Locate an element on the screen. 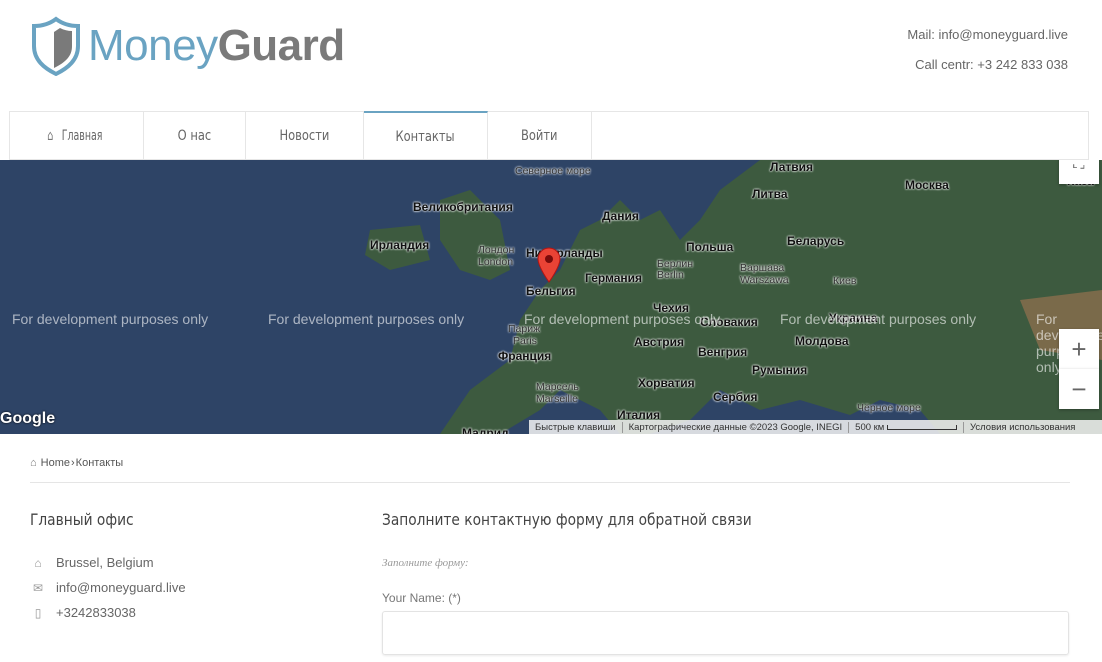  office-address: ⌂ Brussel, Belgium is located at coordinates (92, 562).